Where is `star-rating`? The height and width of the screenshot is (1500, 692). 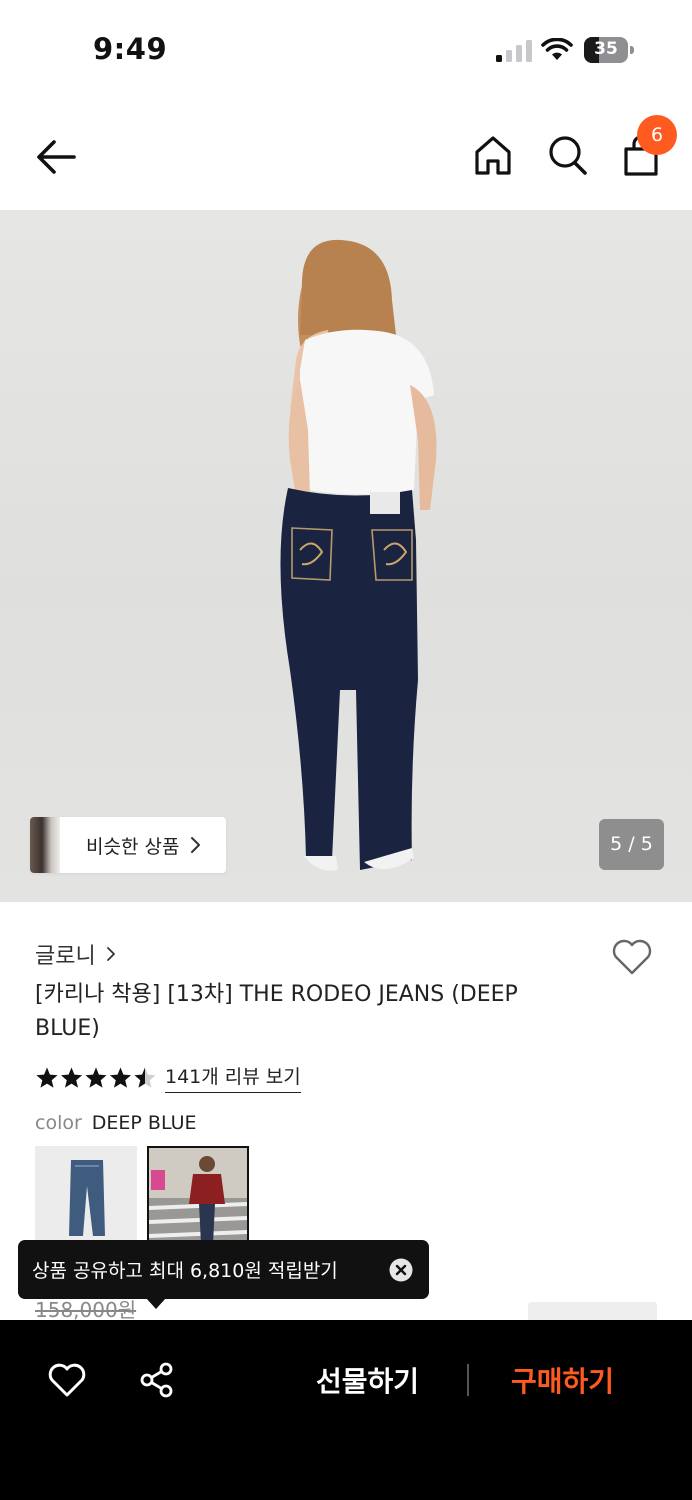 star-rating is located at coordinates (96, 1077).